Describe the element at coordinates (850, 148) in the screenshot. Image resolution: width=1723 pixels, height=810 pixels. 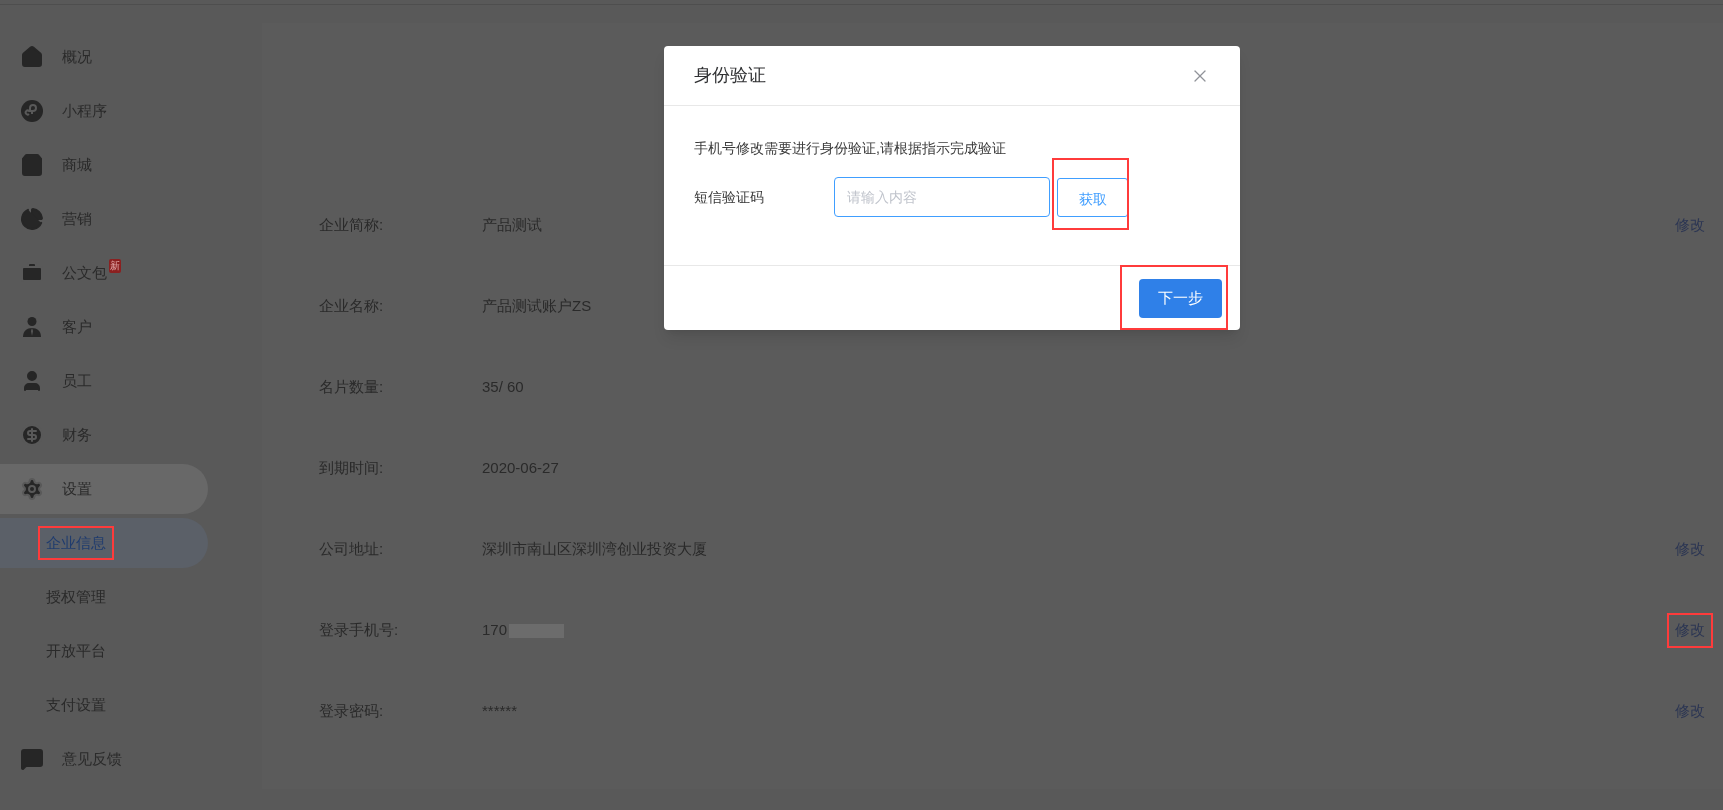
I see `dialog-message: 手机号修改需要进行身份验证,请根据指示完成验证` at that location.